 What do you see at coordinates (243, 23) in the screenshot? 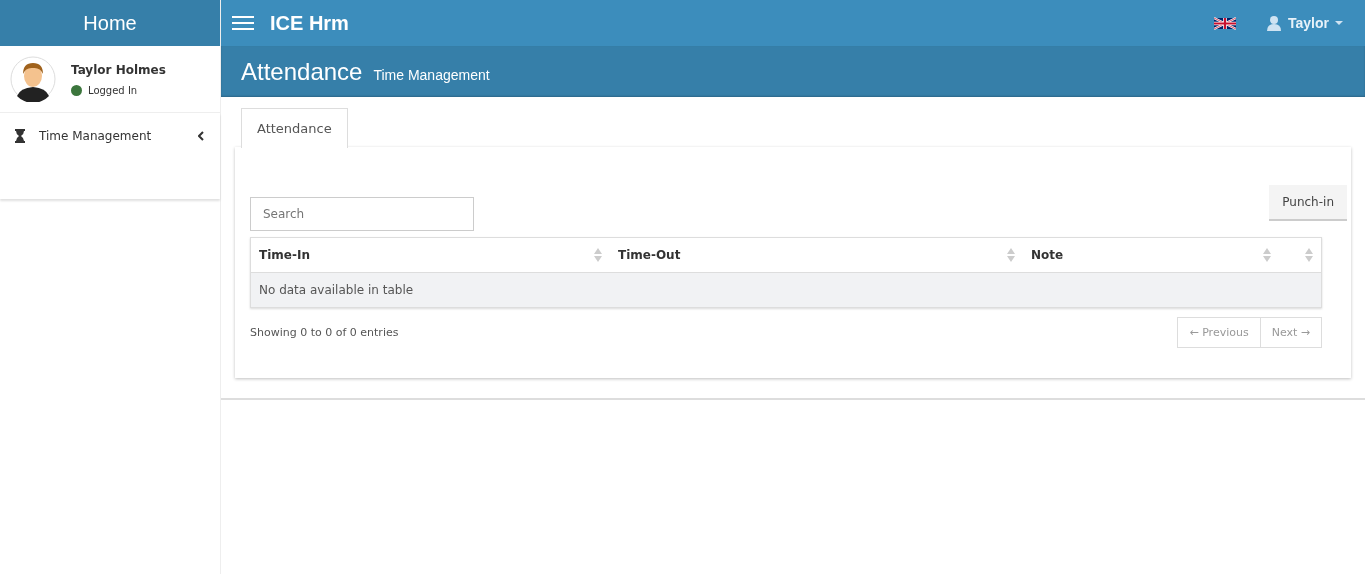
I see `menu-icon` at bounding box center [243, 23].